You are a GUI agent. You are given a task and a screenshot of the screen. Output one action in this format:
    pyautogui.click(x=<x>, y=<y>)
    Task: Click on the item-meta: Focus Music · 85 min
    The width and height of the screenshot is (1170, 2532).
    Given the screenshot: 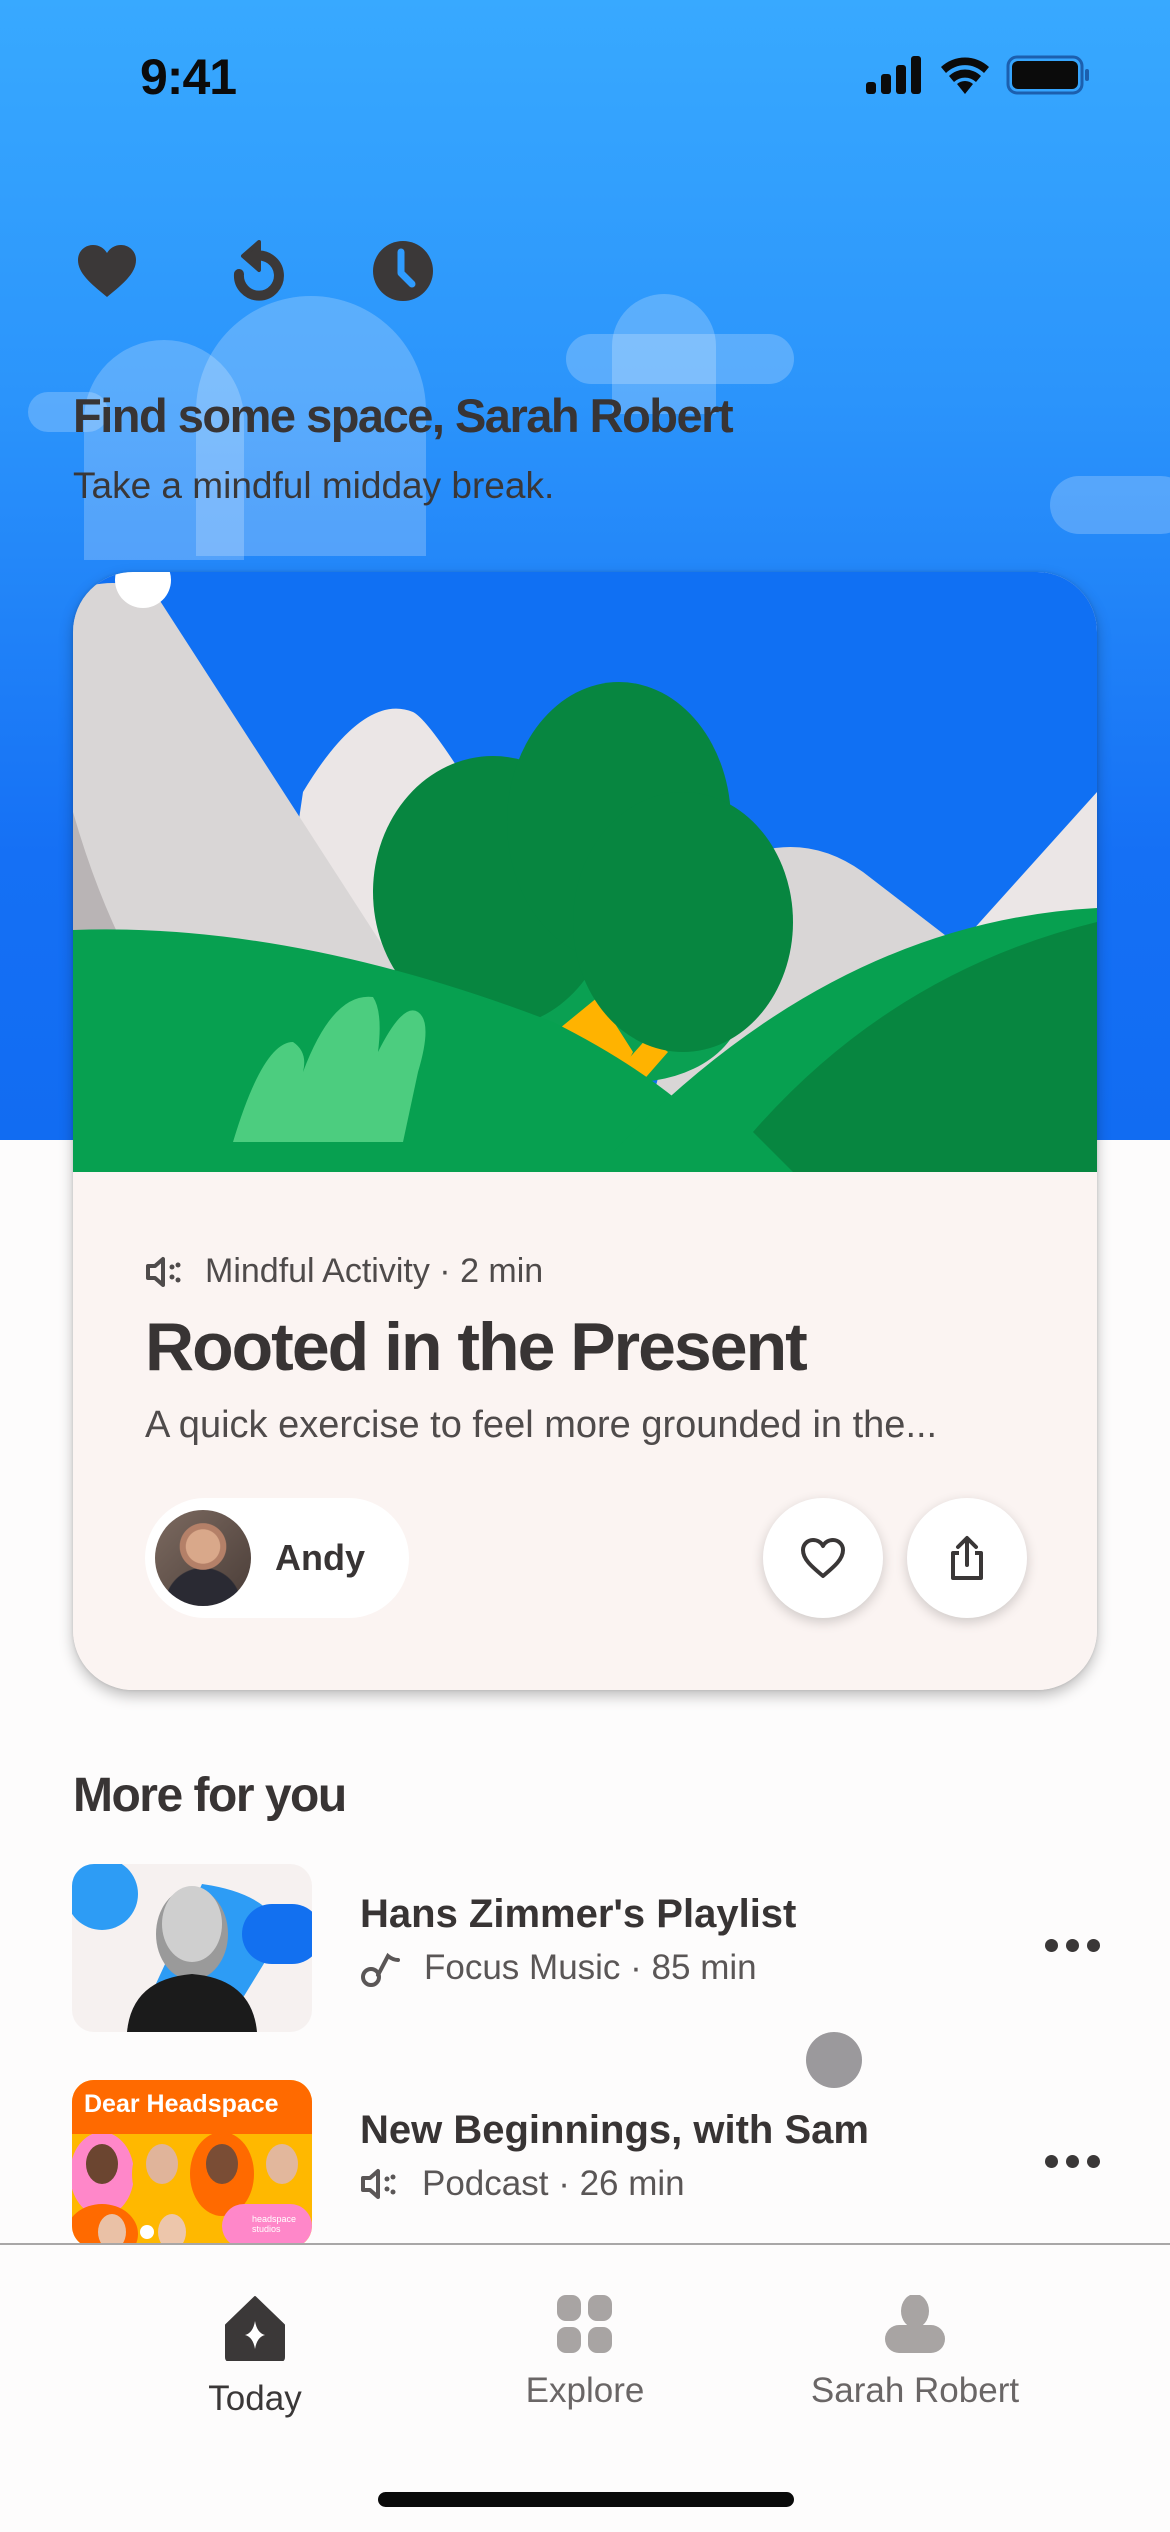 What is the action you would take?
    pyautogui.click(x=558, y=1968)
    